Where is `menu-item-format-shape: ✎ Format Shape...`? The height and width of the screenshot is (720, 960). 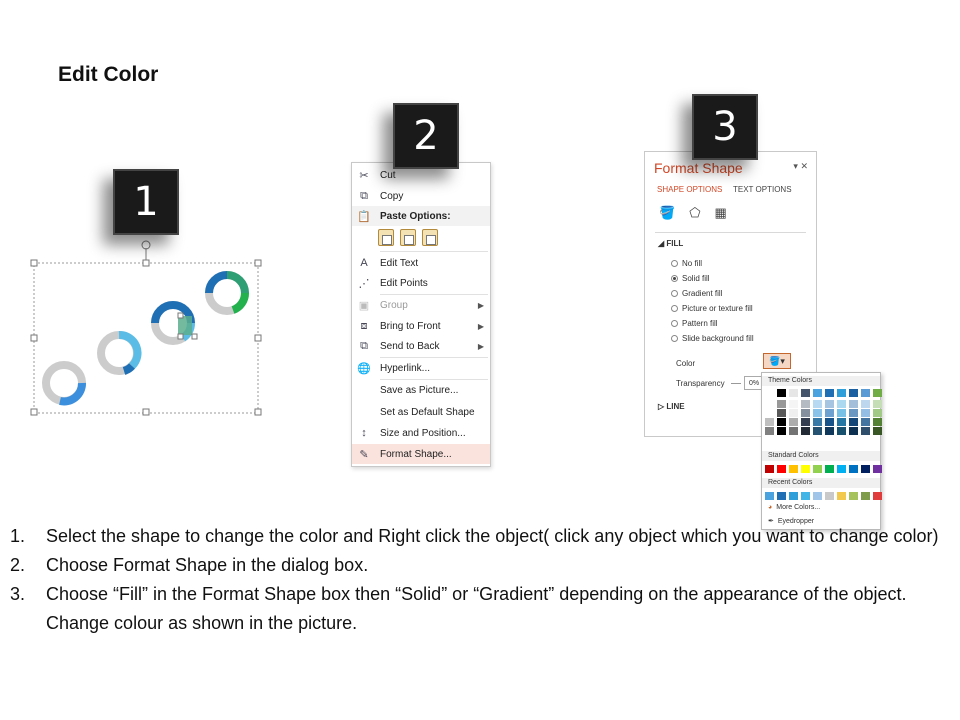 menu-item-format-shape: ✎ Format Shape... is located at coordinates (421, 454).